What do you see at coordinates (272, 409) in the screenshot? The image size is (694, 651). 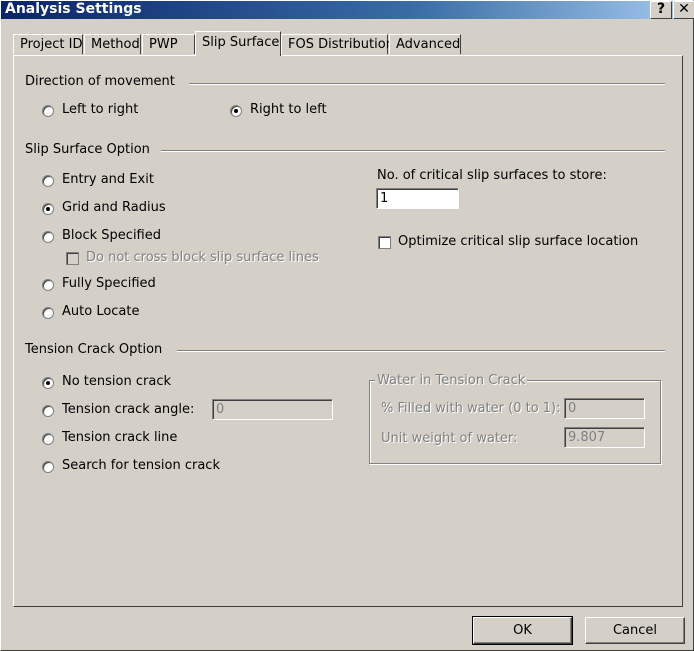 I see `tension-crack-angle-input: 0` at bounding box center [272, 409].